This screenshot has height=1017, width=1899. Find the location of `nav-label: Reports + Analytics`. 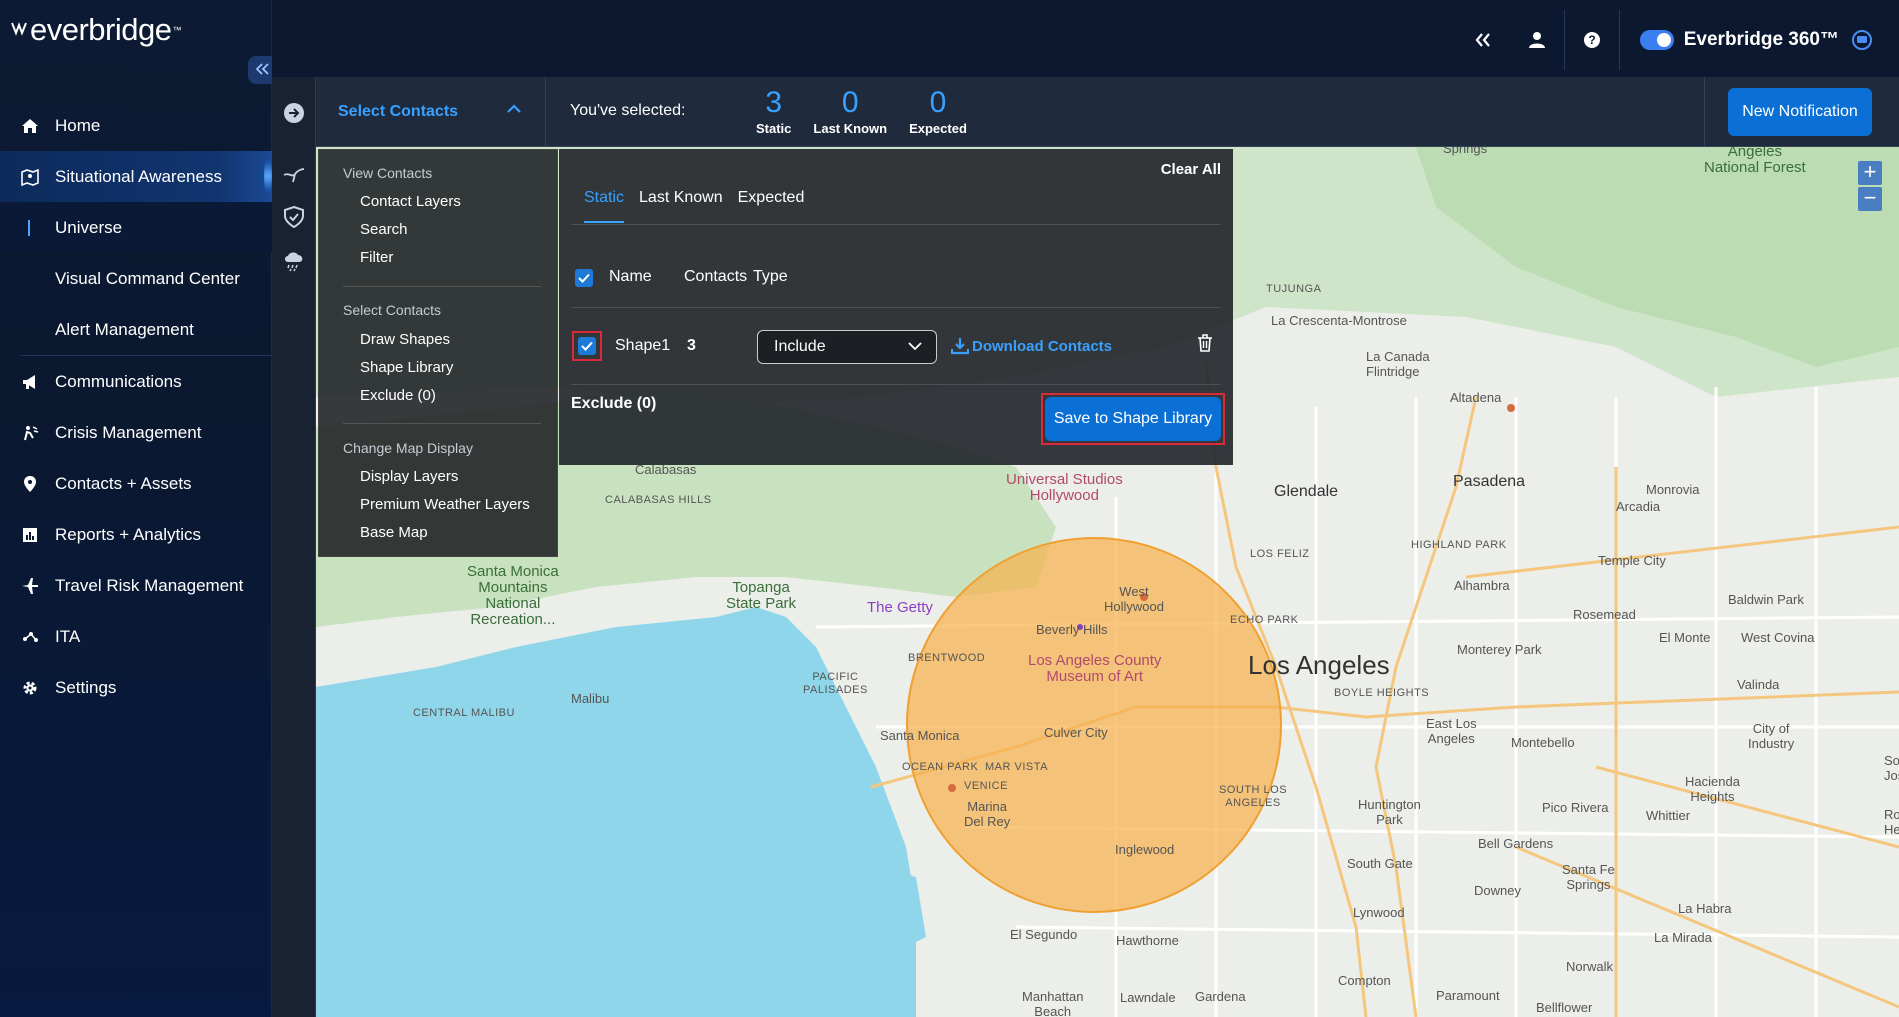

nav-label: Reports + Analytics is located at coordinates (128, 534).